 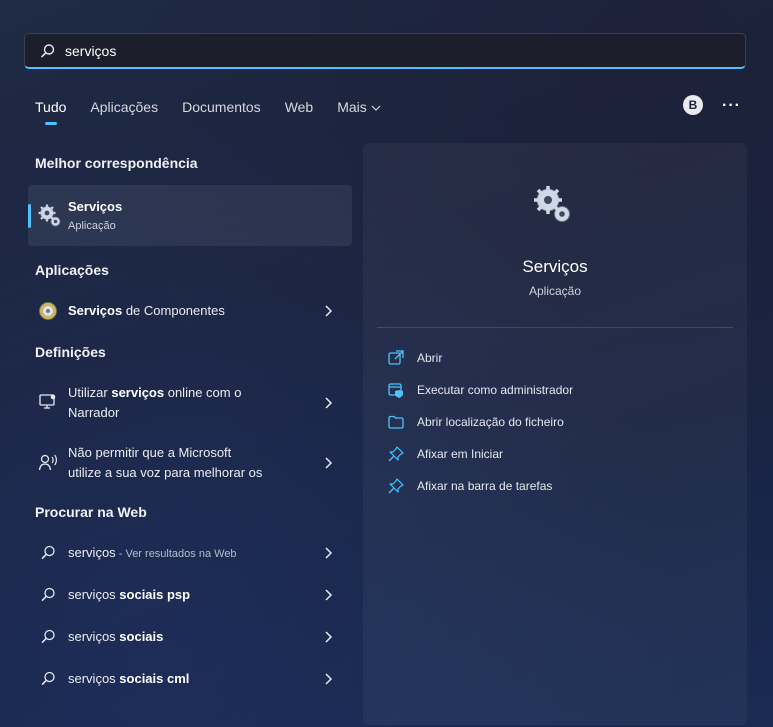 What do you see at coordinates (359, 107) in the screenshot?
I see `tab-more: Mais` at bounding box center [359, 107].